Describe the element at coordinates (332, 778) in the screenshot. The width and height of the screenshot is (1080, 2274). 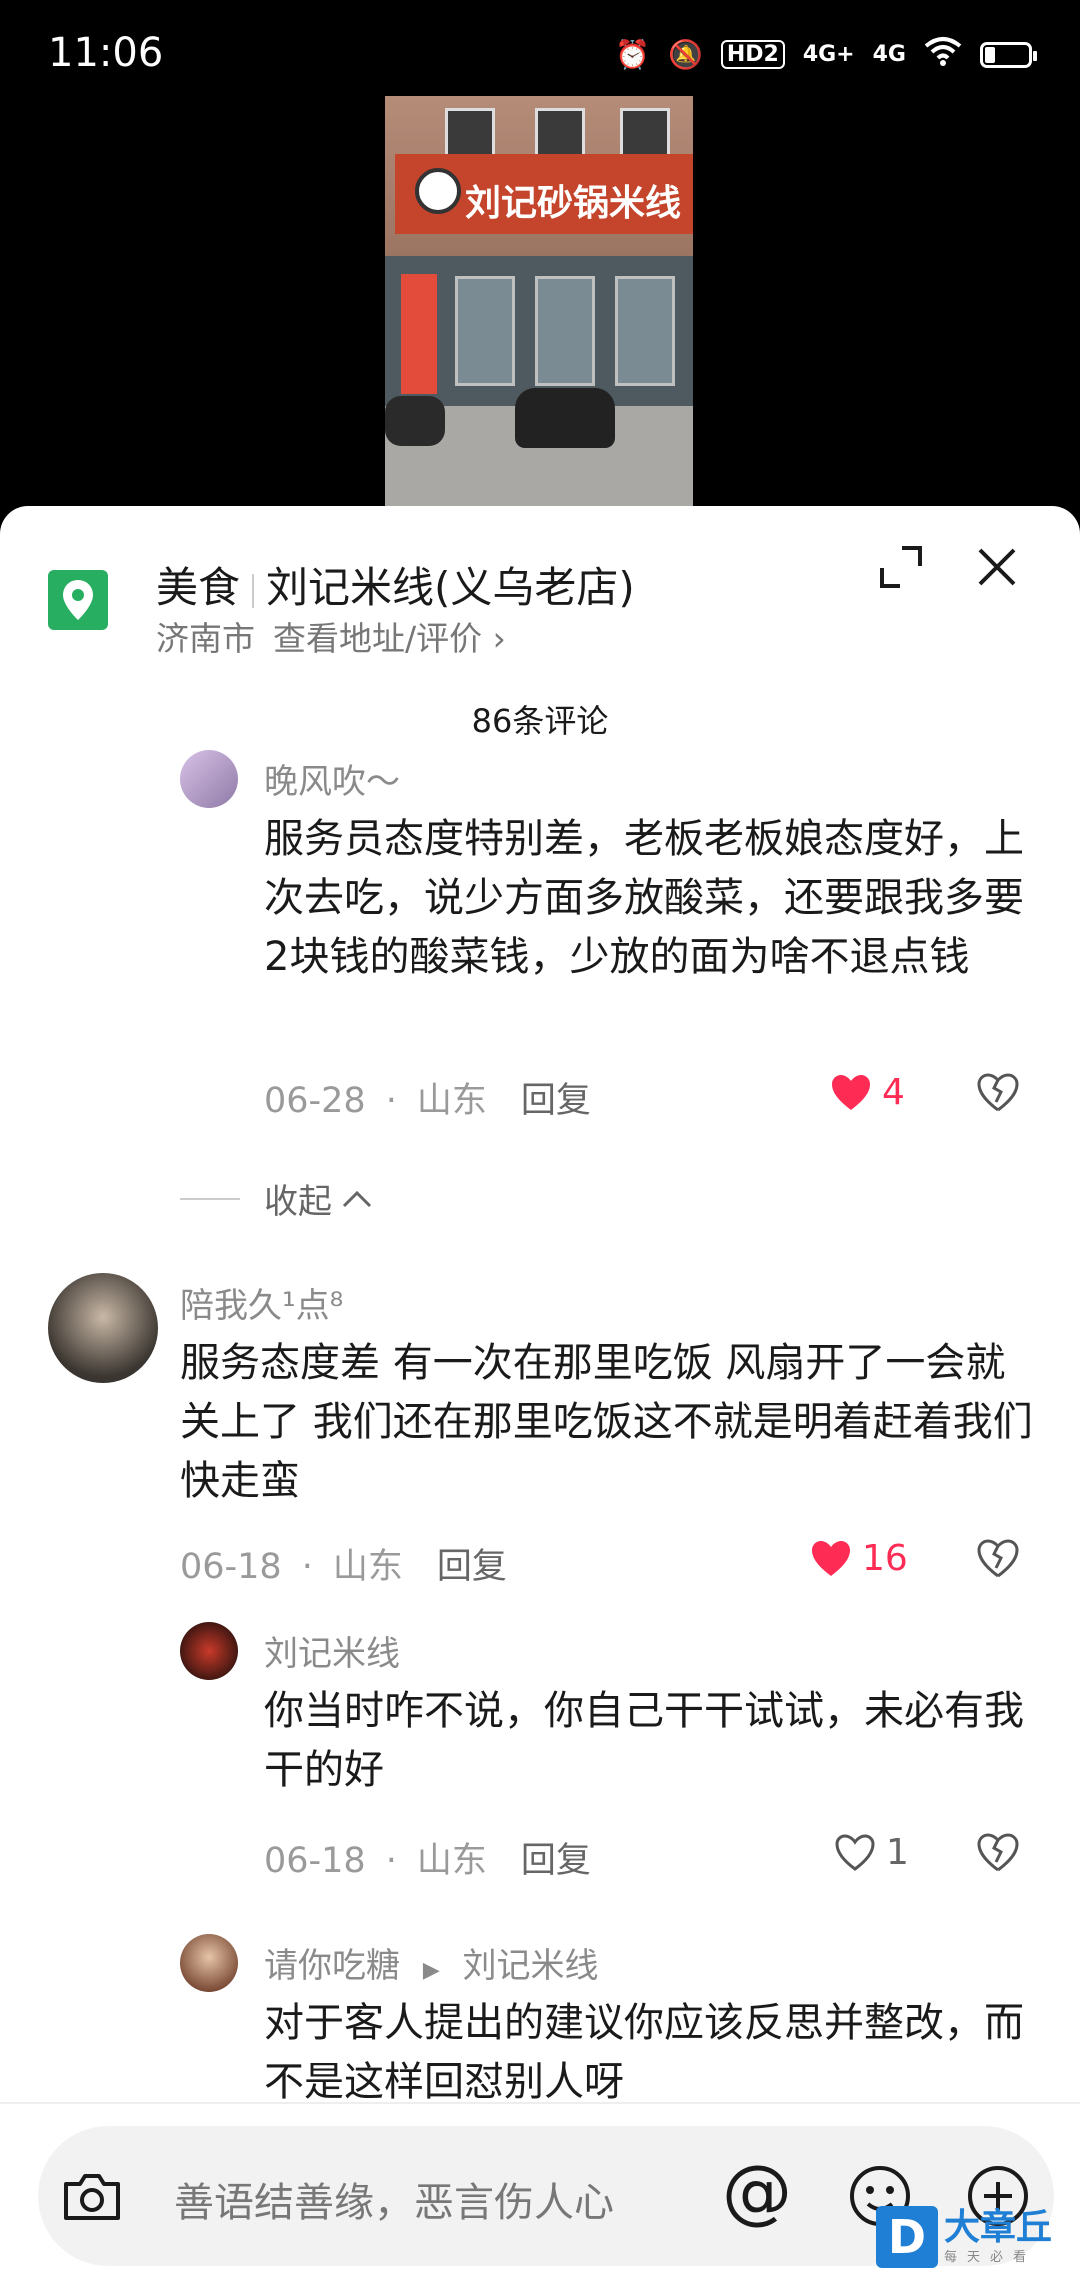
I see `comment-username: 晚风吹～` at that location.